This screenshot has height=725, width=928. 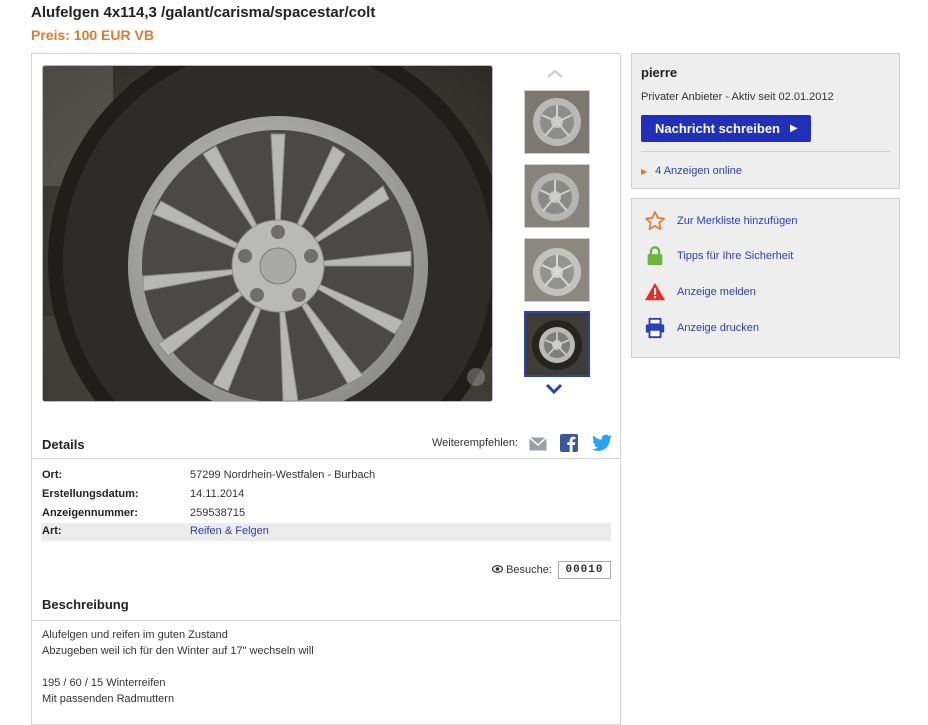 I want to click on detail-label: Ort:, so click(x=52, y=475).